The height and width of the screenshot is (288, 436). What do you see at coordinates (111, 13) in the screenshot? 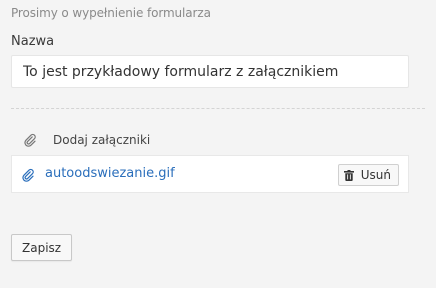
I see `form-instruction: Prosimy o wypełnienie formularza` at bounding box center [111, 13].